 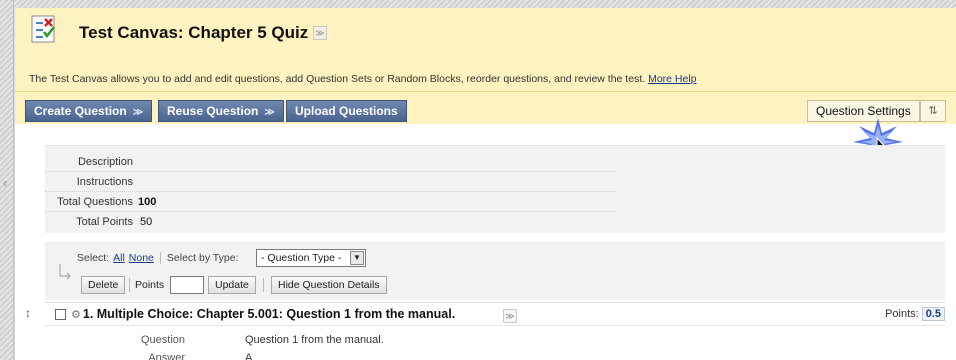 What do you see at coordinates (933, 314) in the screenshot?
I see `question-points-value: 0.5` at bounding box center [933, 314].